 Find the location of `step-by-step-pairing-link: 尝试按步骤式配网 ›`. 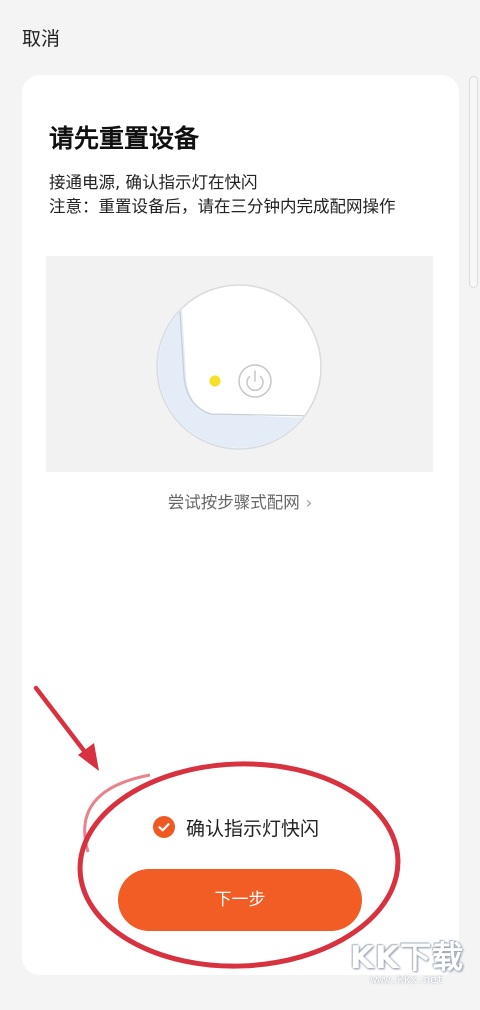

step-by-step-pairing-link: 尝试按步骤式配网 › is located at coordinates (240, 503).